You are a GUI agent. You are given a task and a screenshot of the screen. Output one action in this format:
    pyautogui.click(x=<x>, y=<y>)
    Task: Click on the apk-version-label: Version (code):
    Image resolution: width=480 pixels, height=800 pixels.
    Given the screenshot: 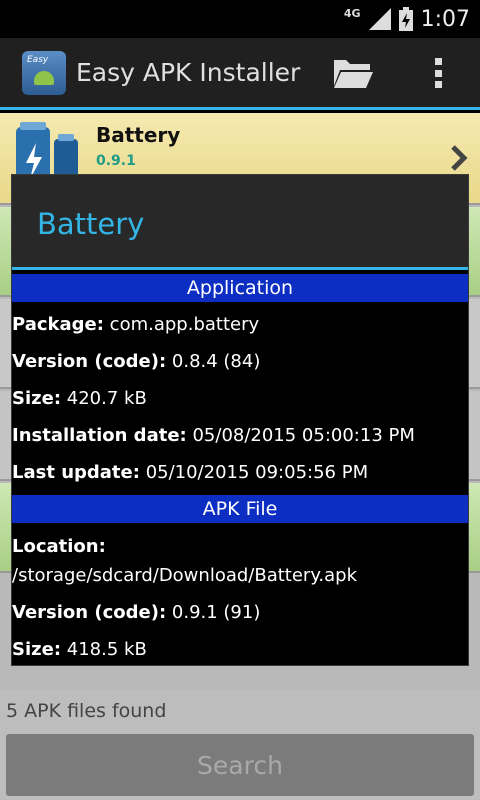 What is the action you would take?
    pyautogui.click(x=89, y=612)
    